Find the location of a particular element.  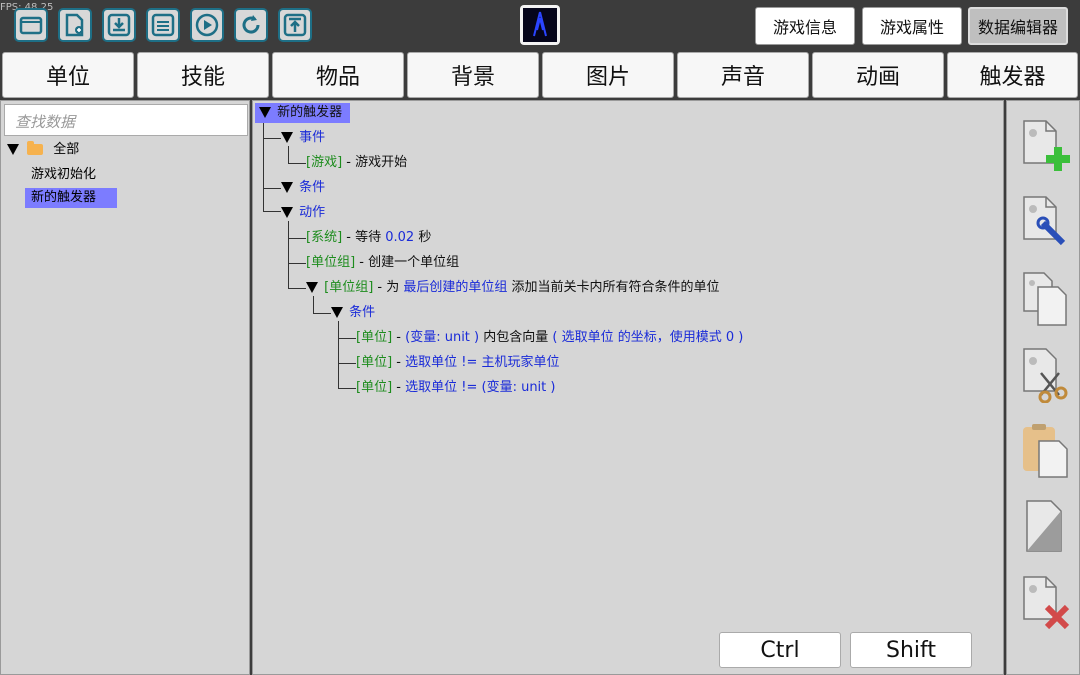

download-button is located at coordinates (119, 25).